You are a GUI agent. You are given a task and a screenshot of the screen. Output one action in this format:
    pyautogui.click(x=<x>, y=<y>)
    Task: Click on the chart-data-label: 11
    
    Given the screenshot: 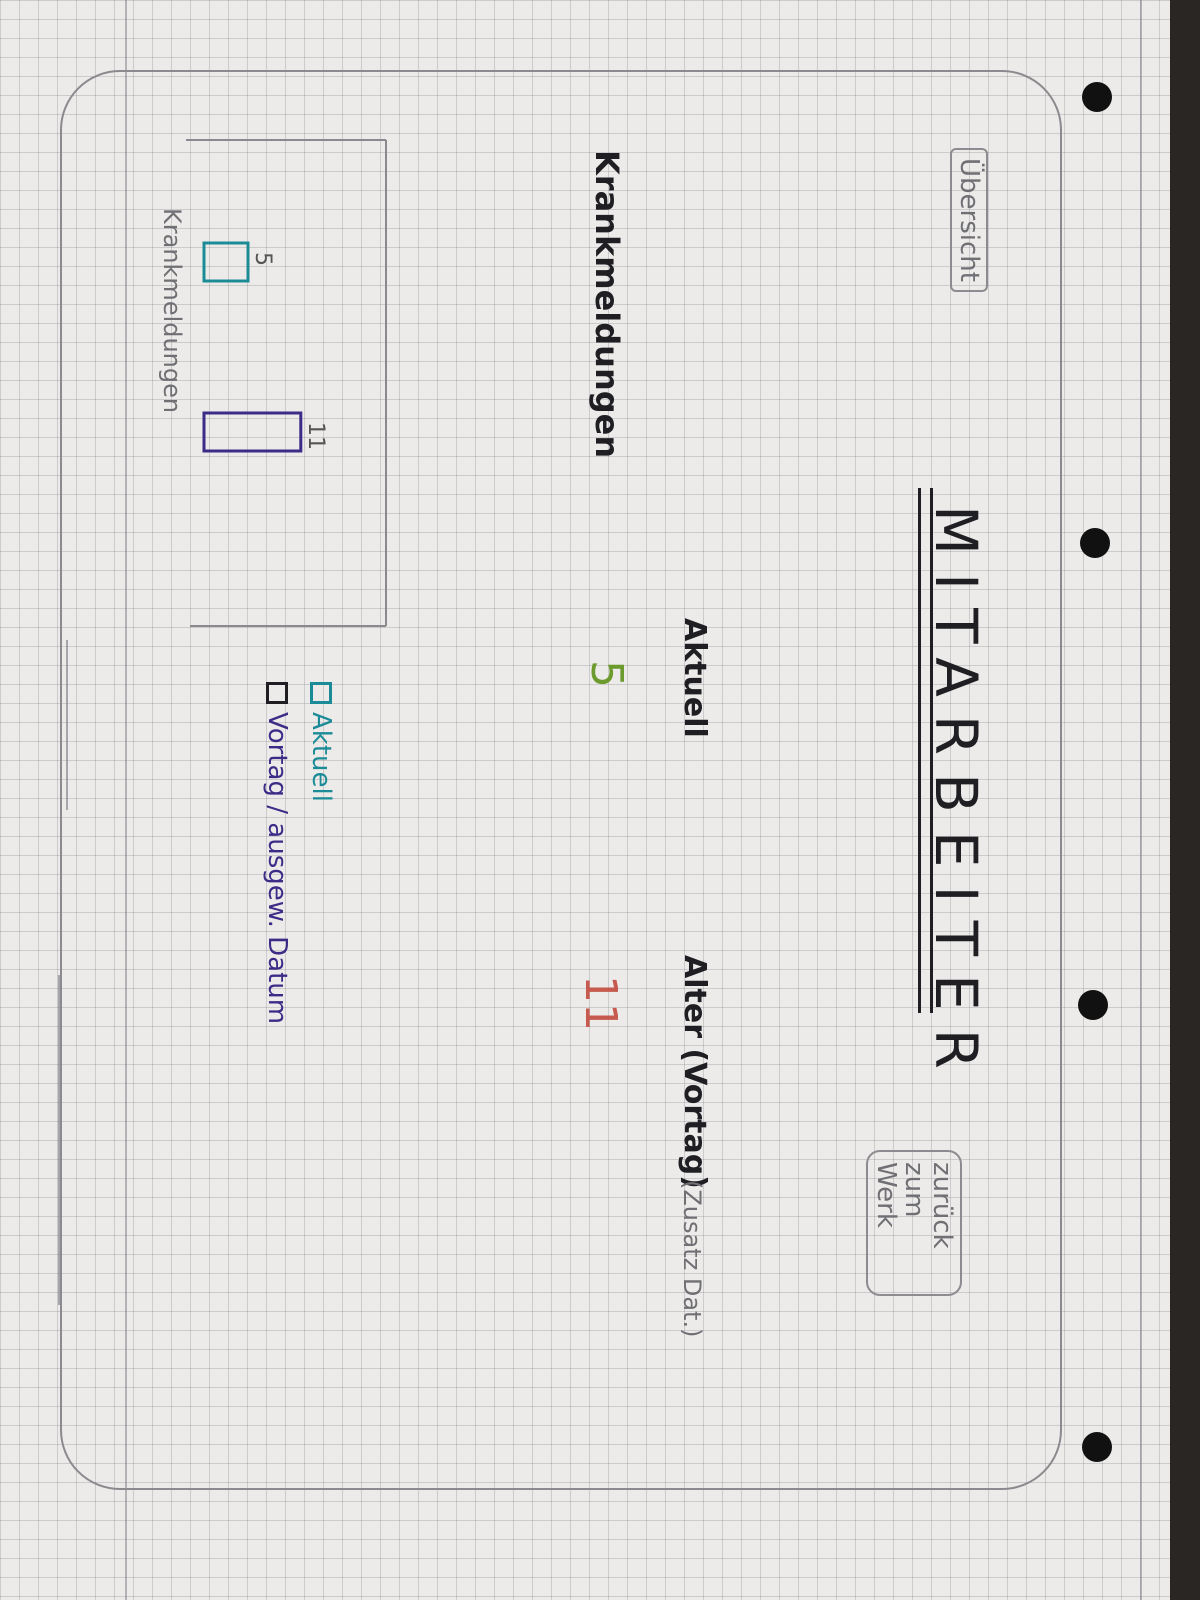 What is the action you would take?
    pyautogui.click(x=315, y=436)
    